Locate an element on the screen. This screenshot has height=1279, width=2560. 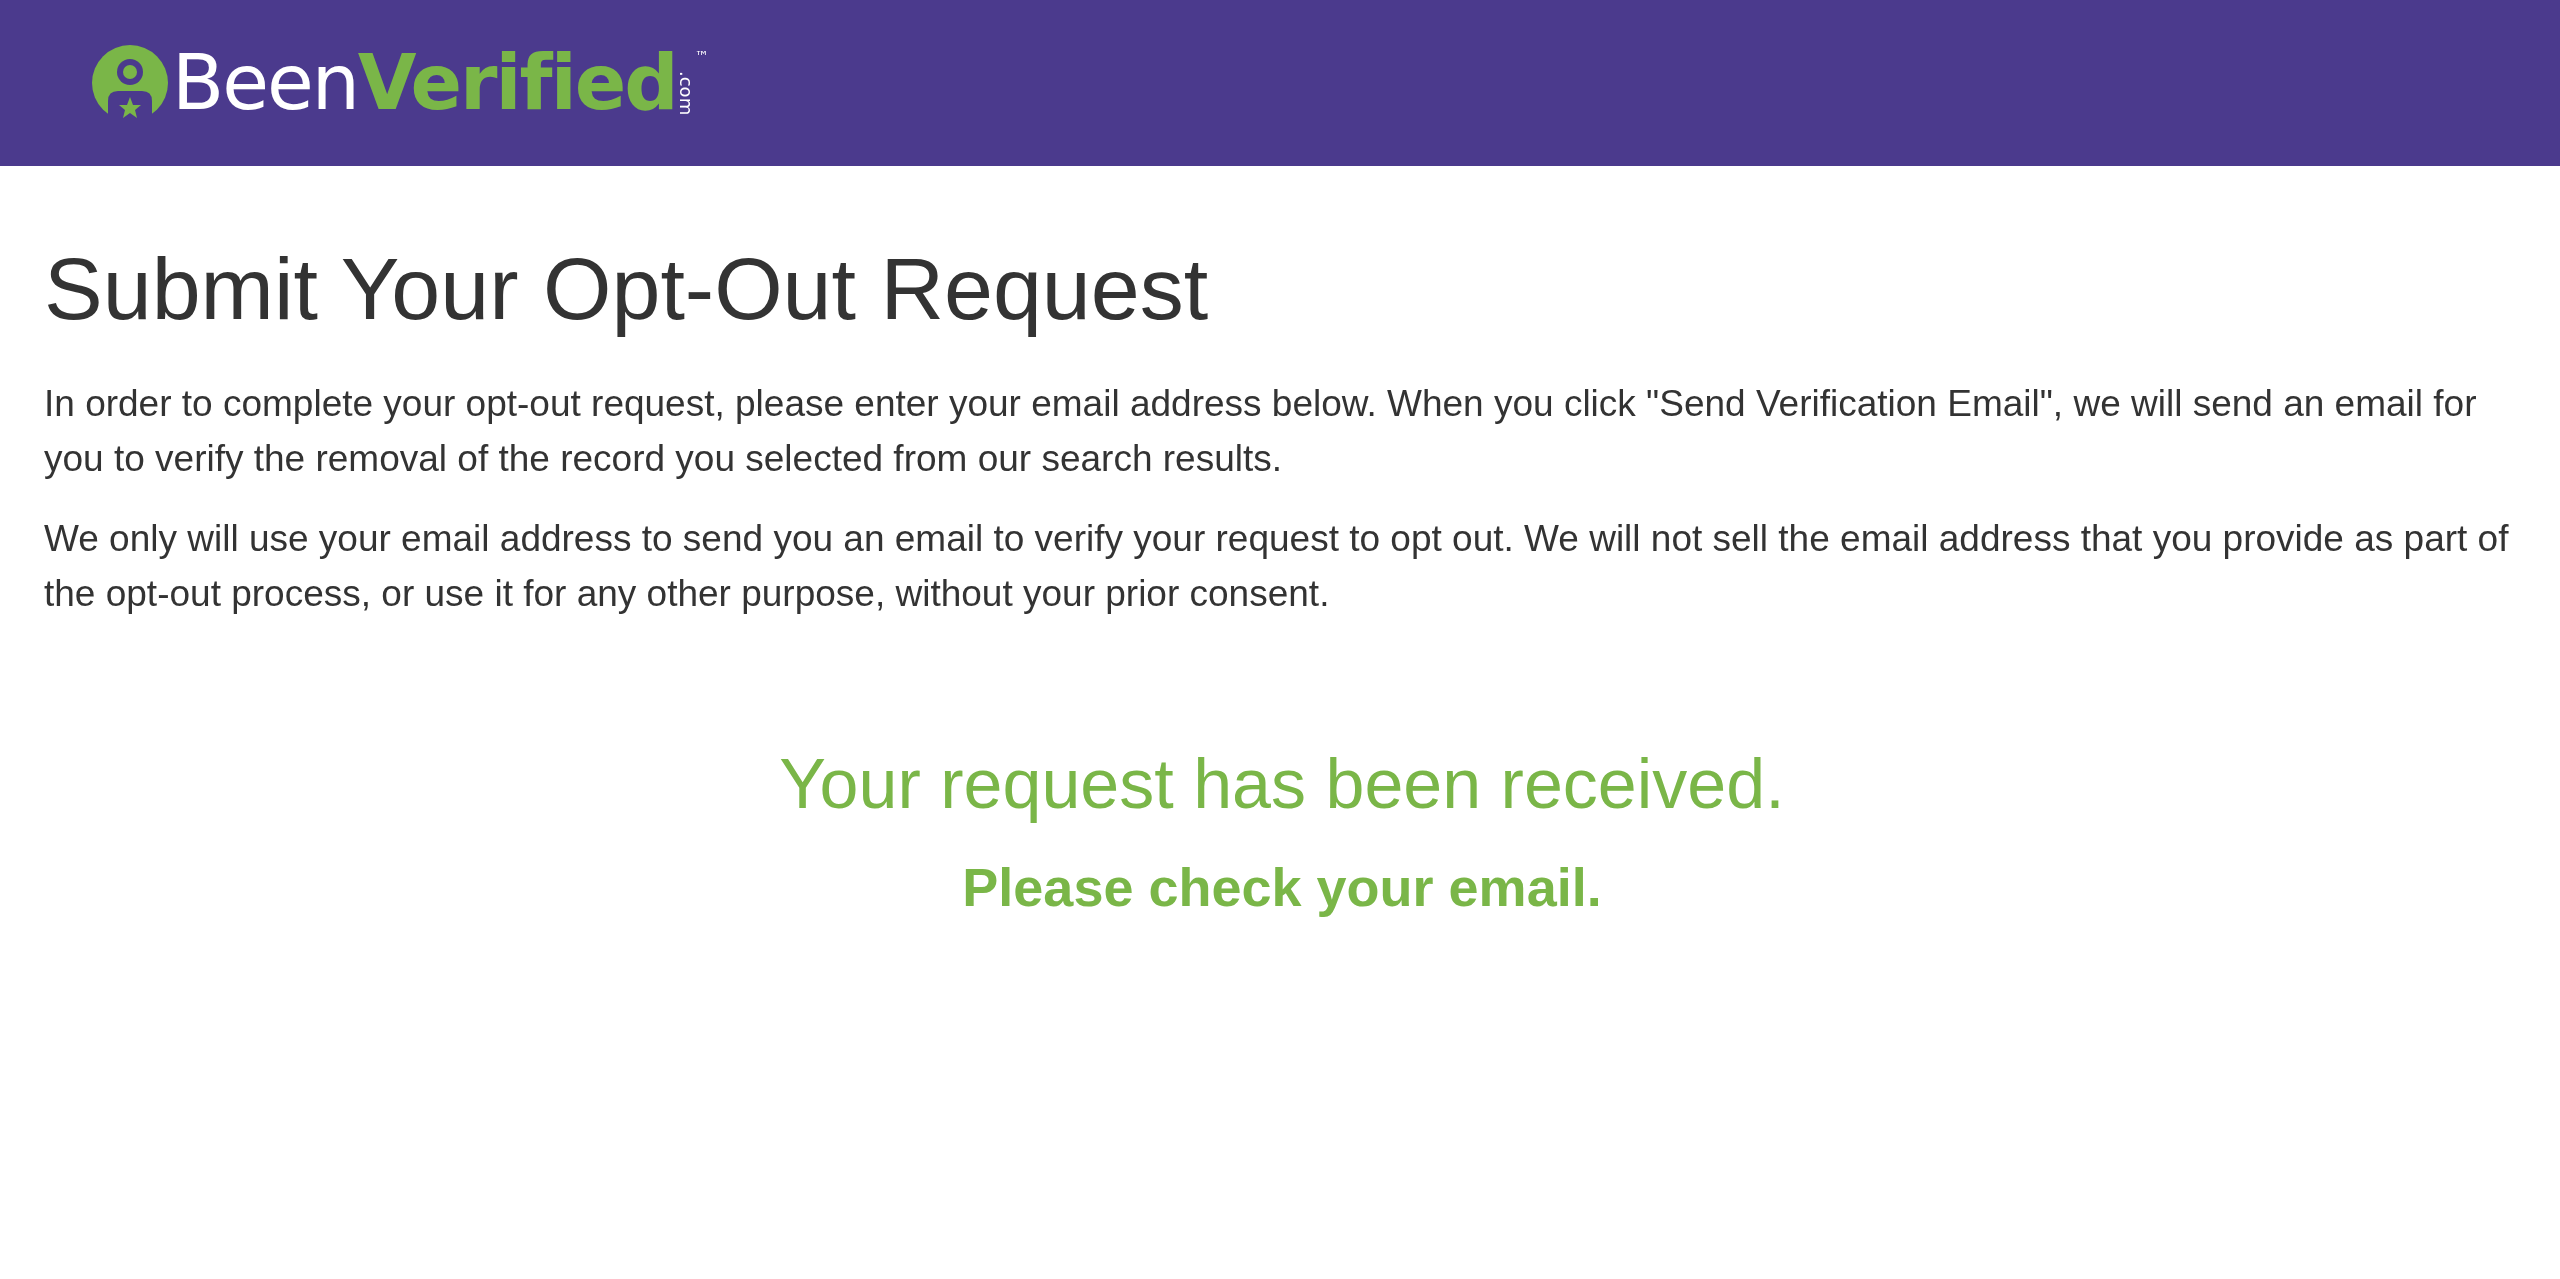
logo-word: Been is located at coordinates (265, 83).